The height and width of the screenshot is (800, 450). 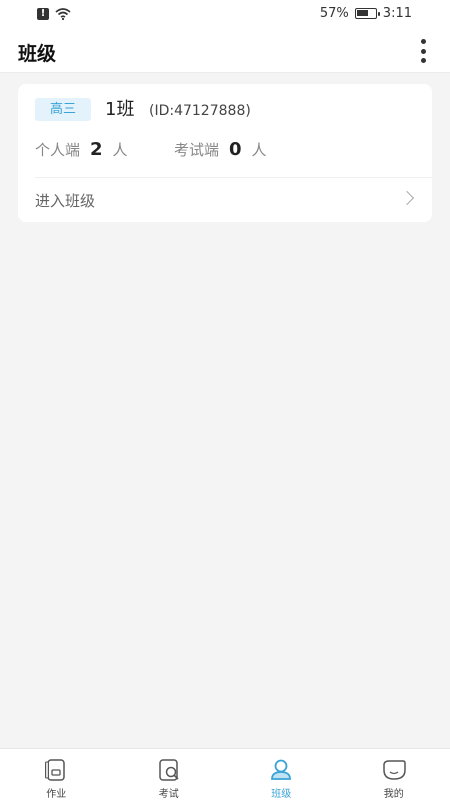 I want to click on exam-icon, so click(x=169, y=770).